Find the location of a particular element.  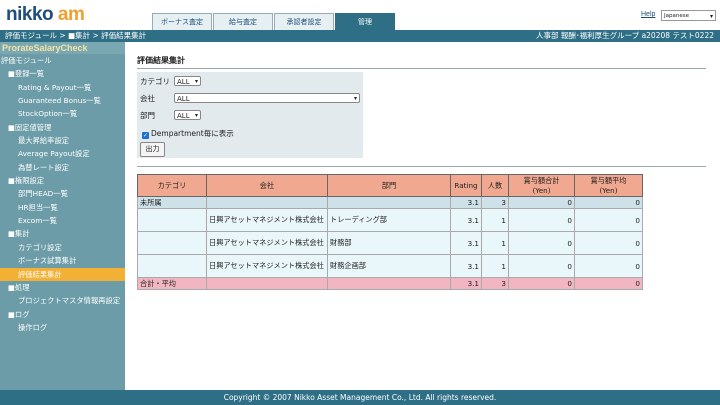

sidebar-item-average-payout: Average Payout設定 is located at coordinates (62, 153).